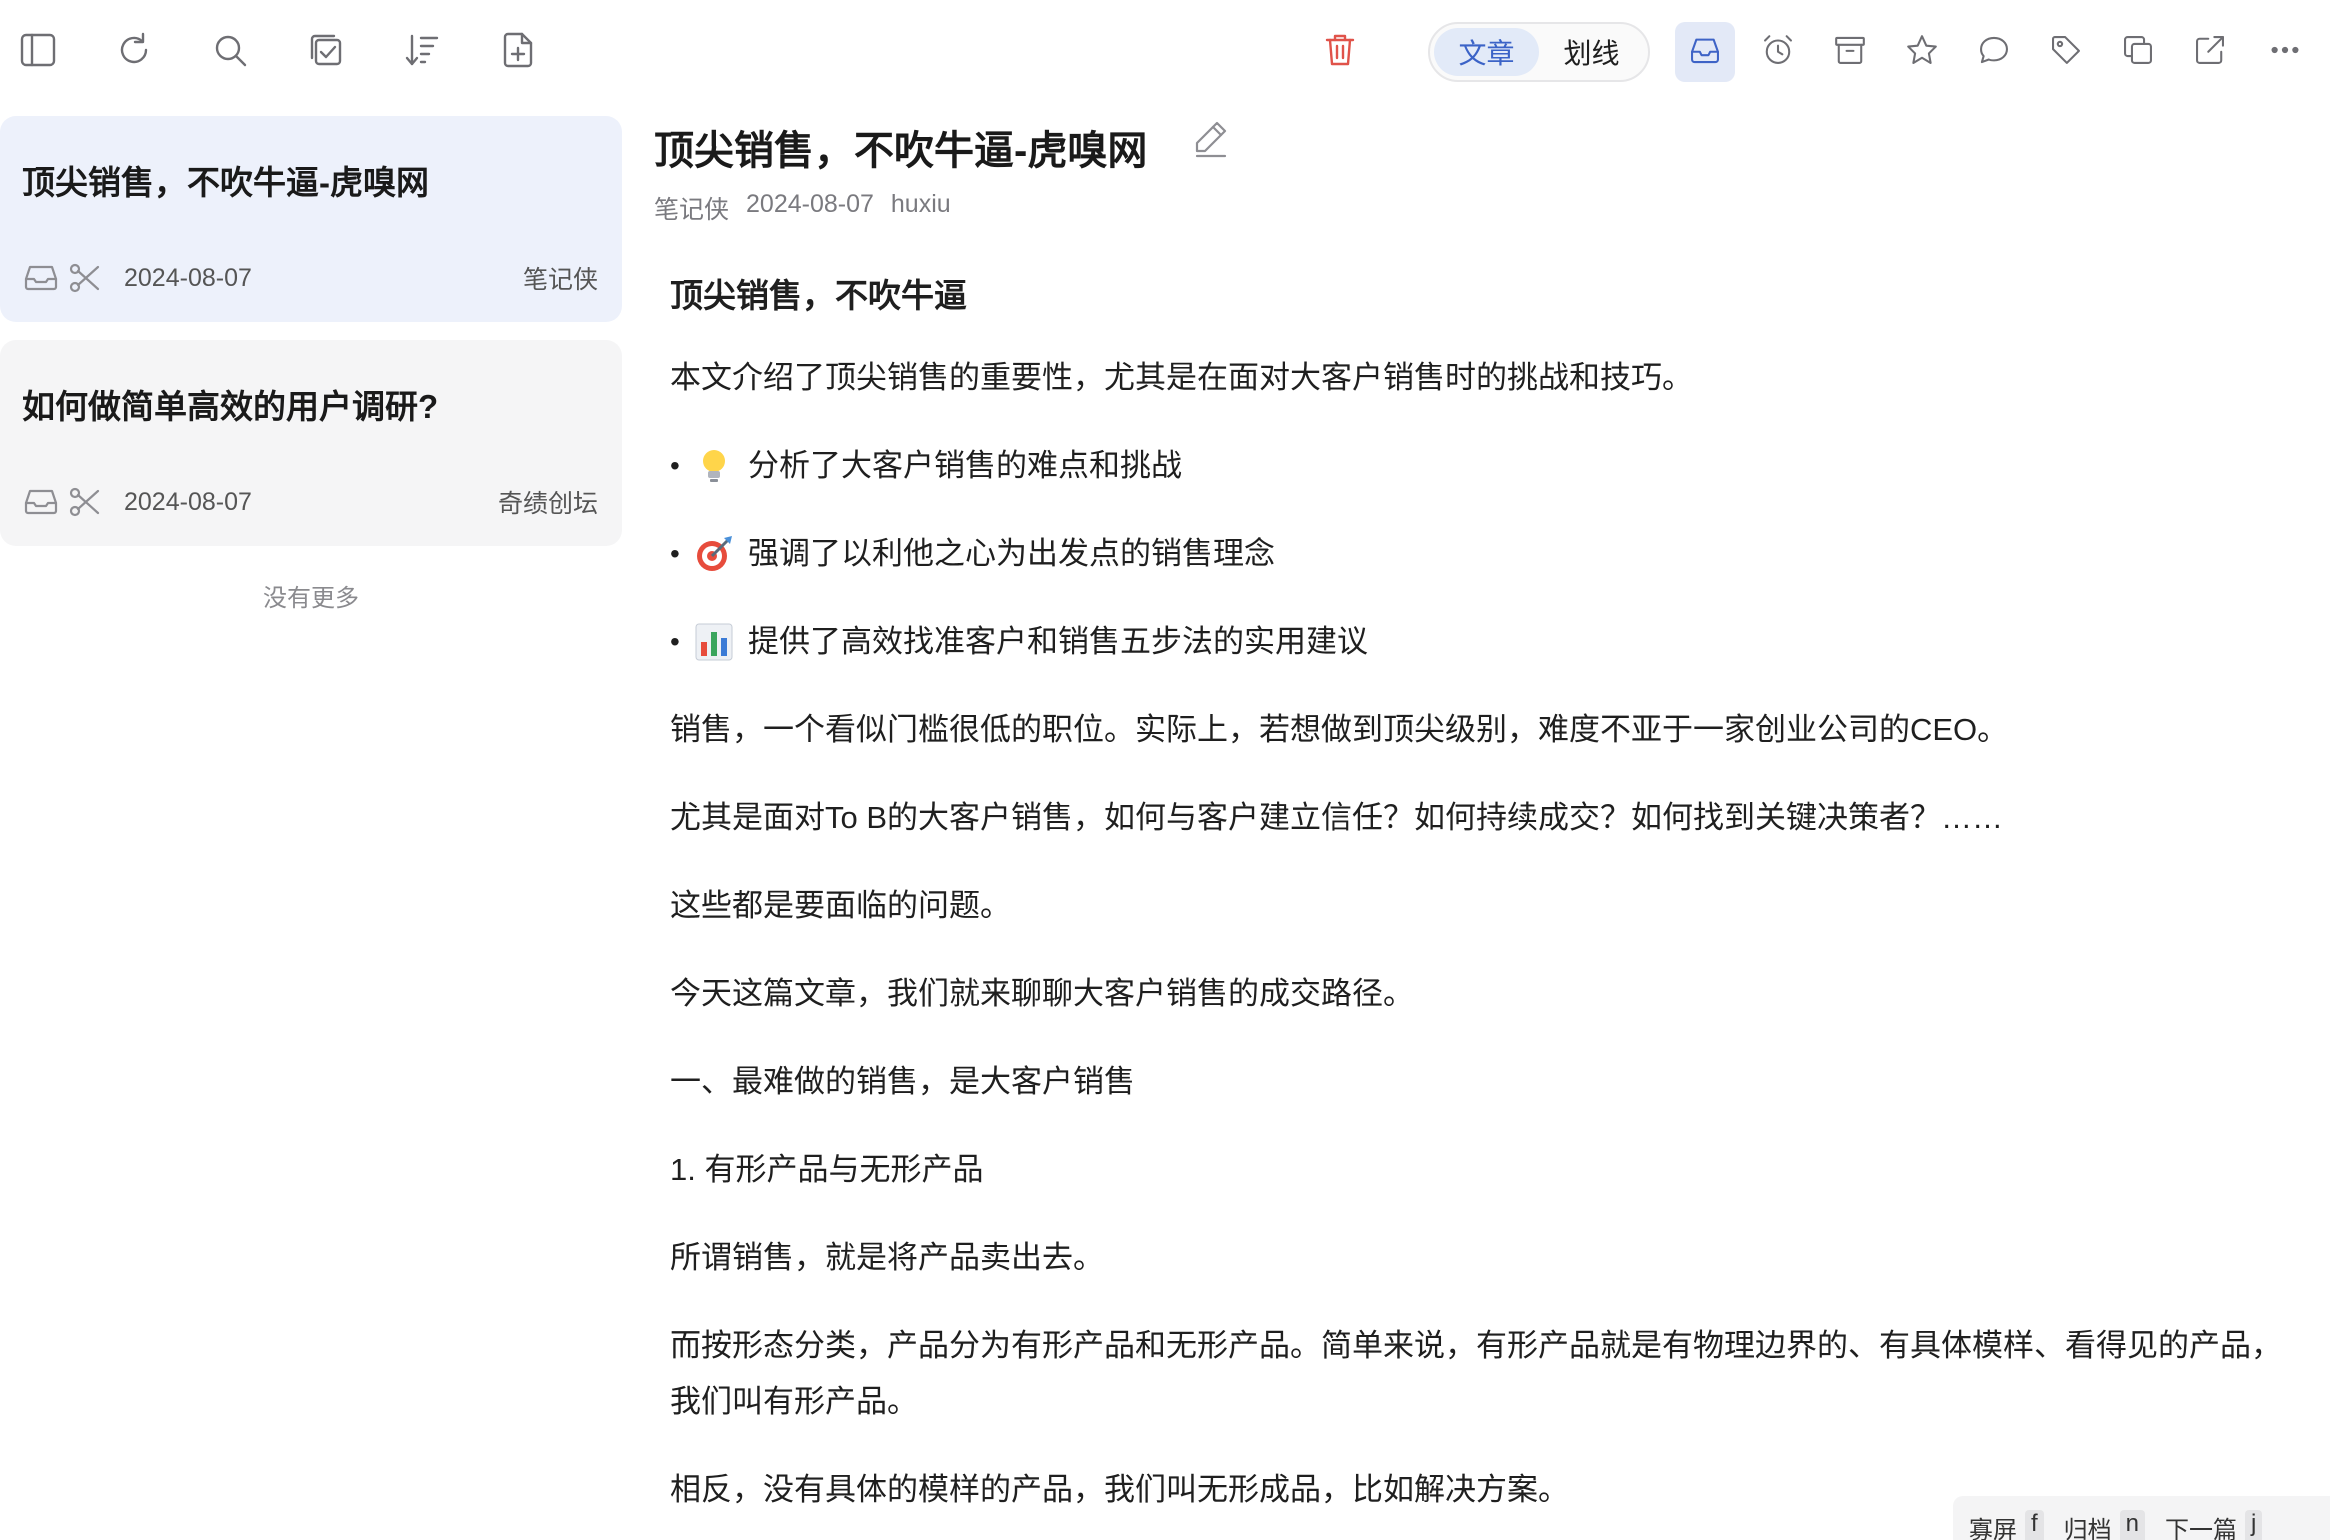 The height and width of the screenshot is (1540, 2330). I want to click on article-paragraph: 这些都是要面临的问题。, so click(840, 905).